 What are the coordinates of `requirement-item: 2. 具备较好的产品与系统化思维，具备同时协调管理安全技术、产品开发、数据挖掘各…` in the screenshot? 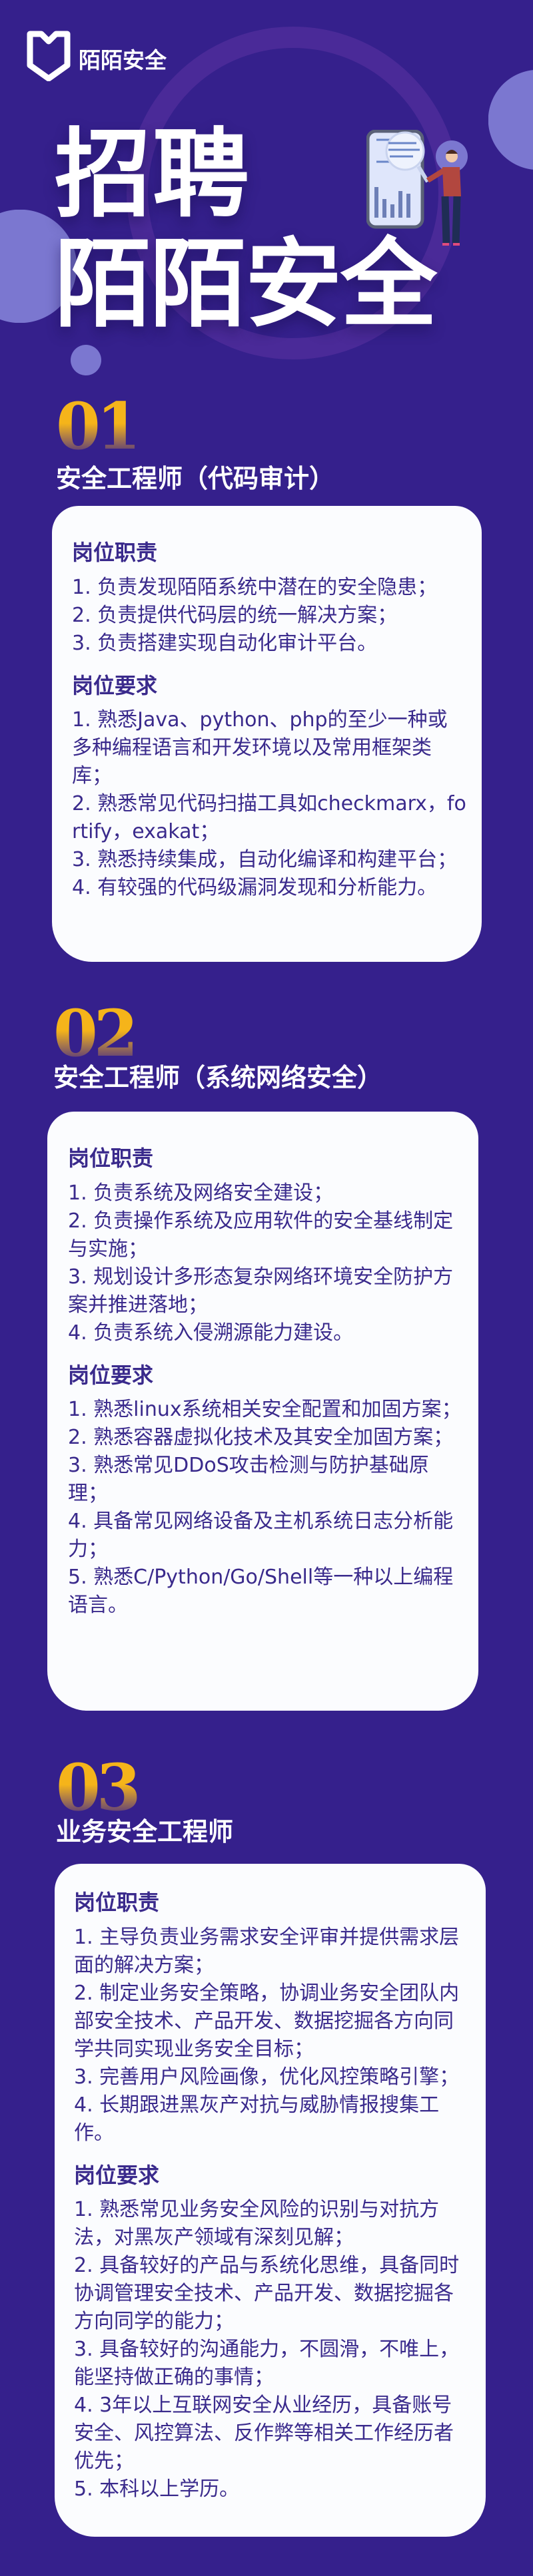 It's located at (267, 2294).